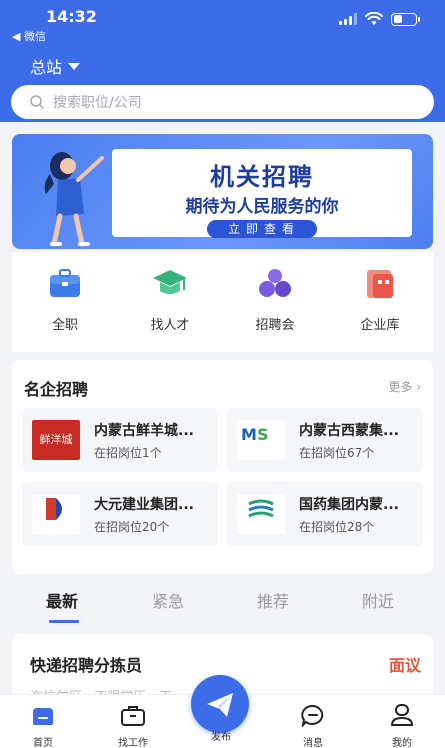 The image size is (445, 748). I want to click on station-selector: 总站, so click(55, 66).